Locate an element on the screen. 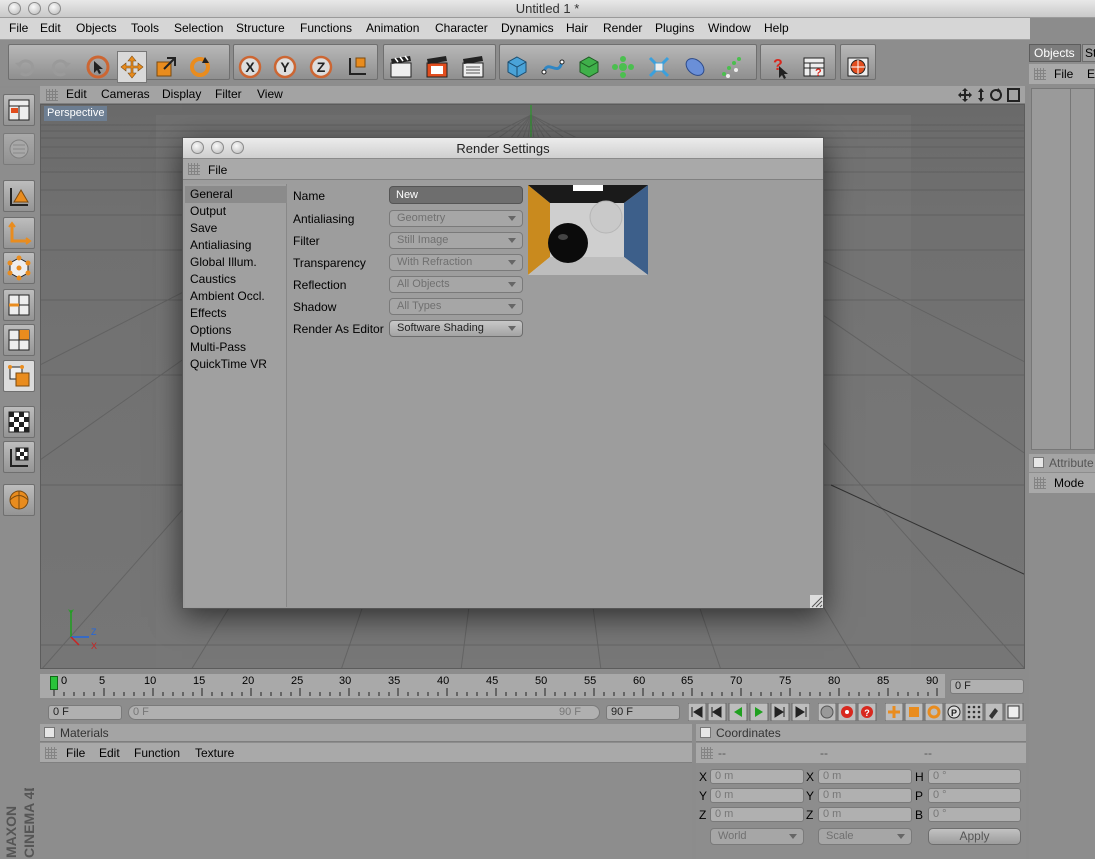 The height and width of the screenshot is (859, 1095). size-y-field: 0 m is located at coordinates (865, 795).